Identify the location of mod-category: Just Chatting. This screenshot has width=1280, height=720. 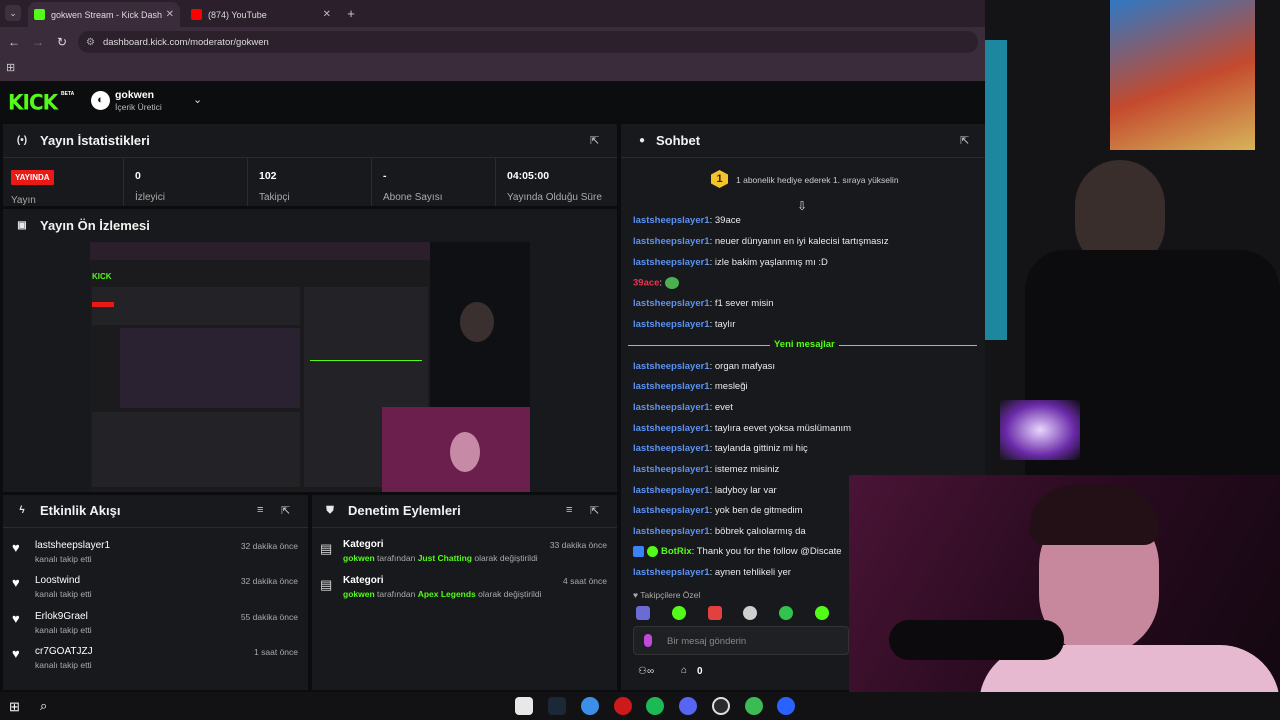
(445, 558).